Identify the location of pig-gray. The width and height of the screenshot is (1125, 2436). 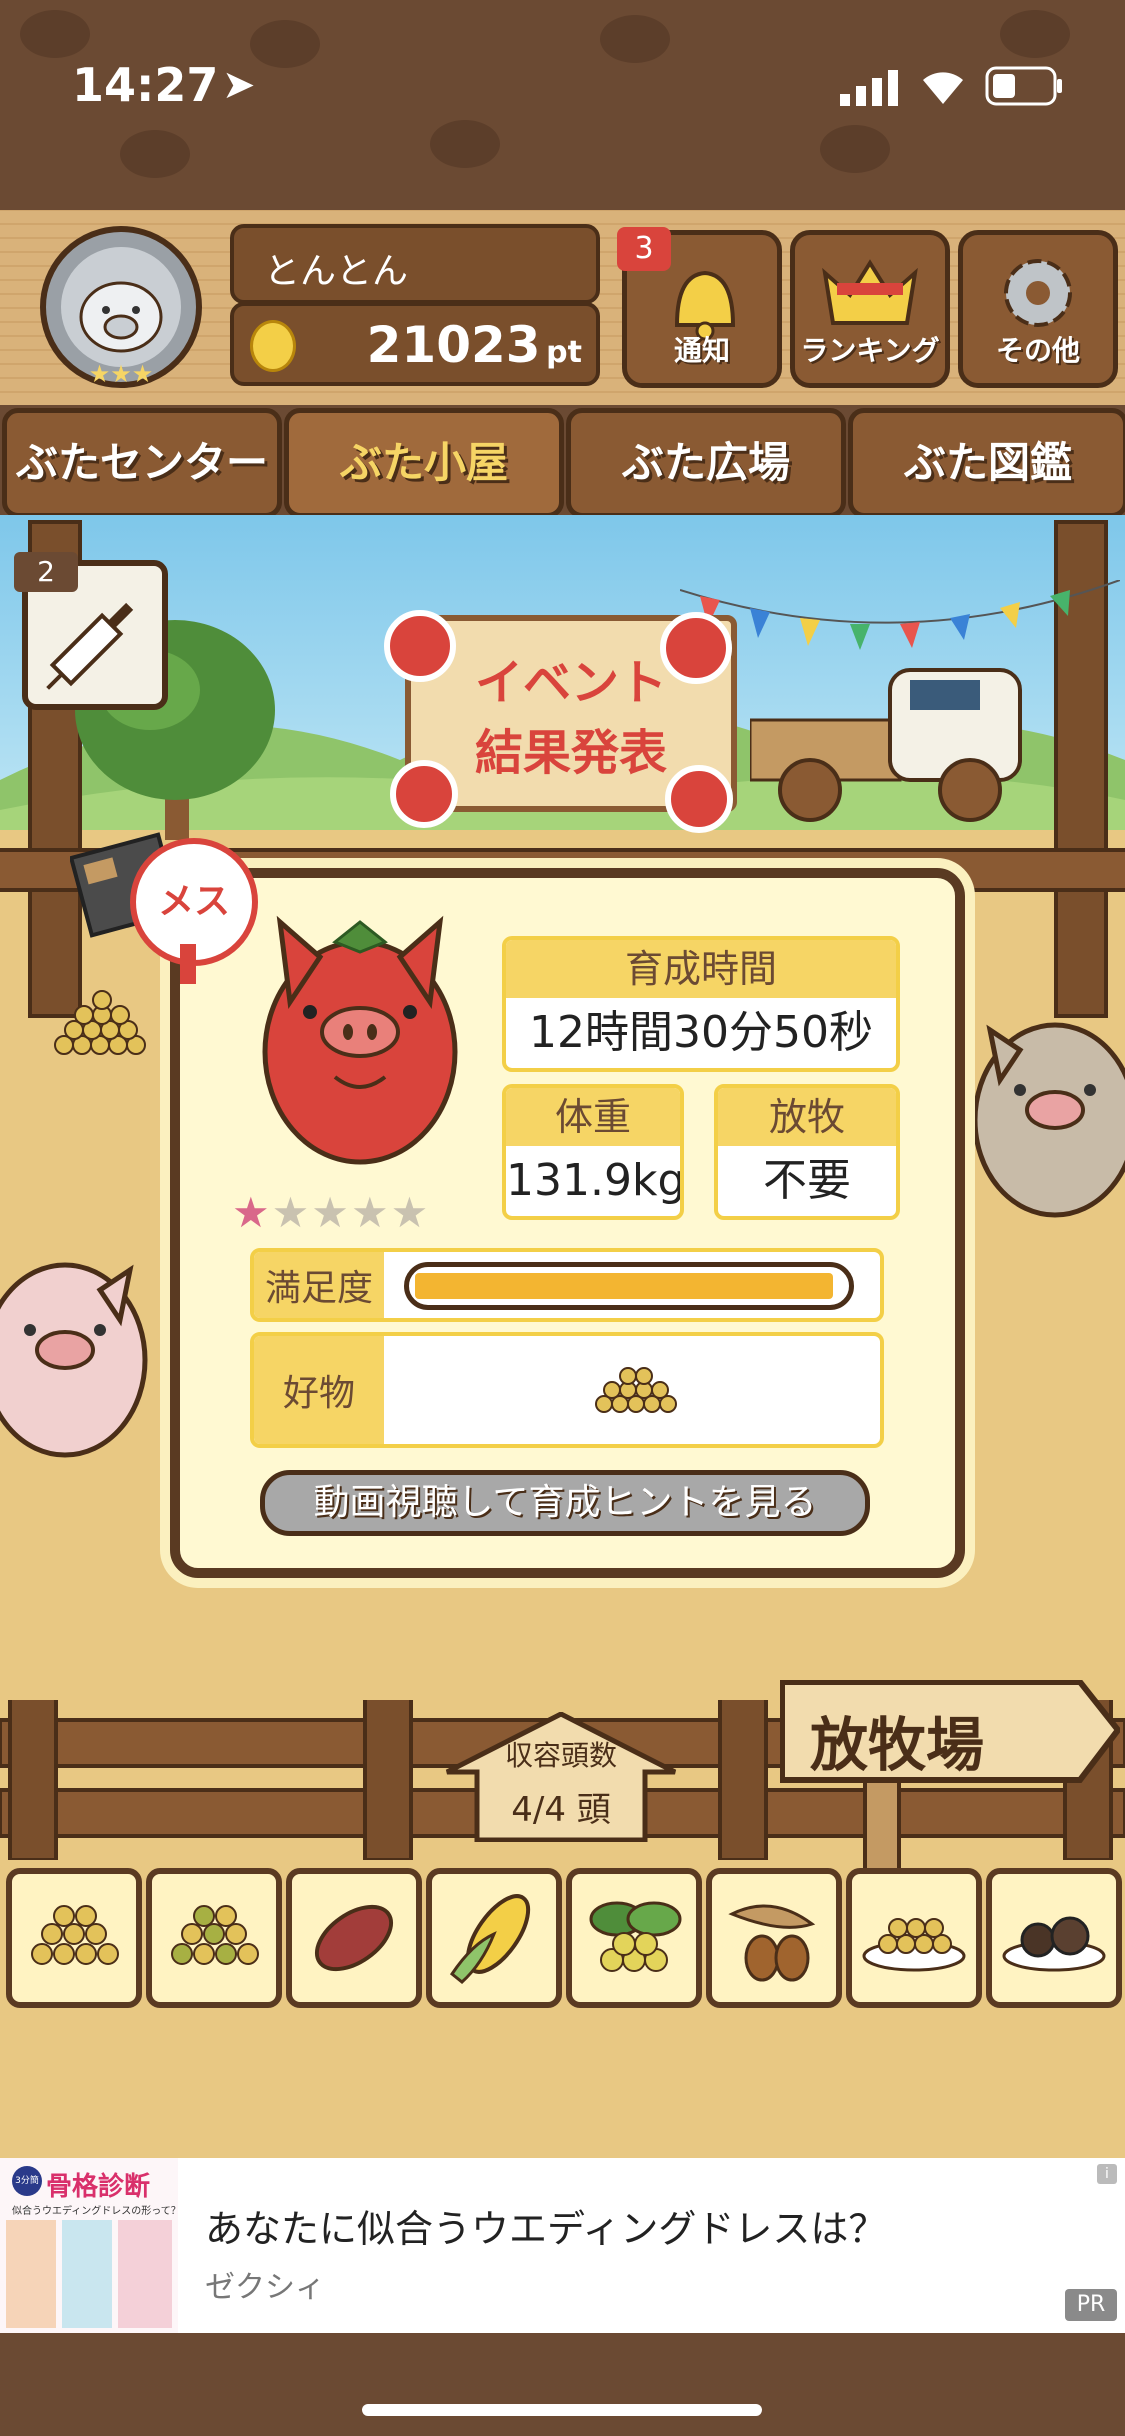
(1042, 1115).